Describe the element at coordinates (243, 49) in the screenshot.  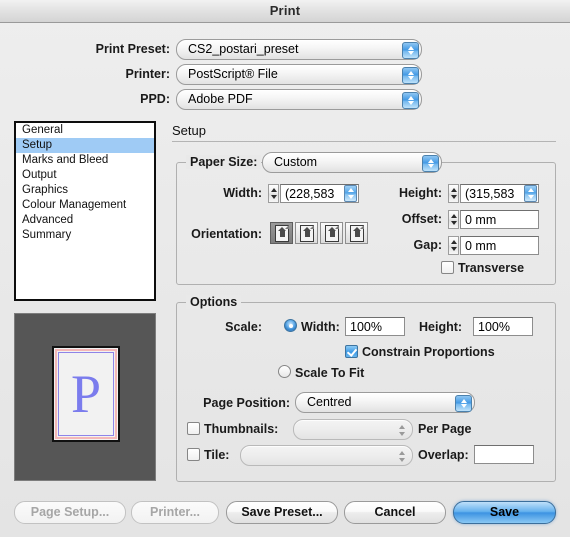
I see `print-preset-value: CS2_postari_preset` at that location.